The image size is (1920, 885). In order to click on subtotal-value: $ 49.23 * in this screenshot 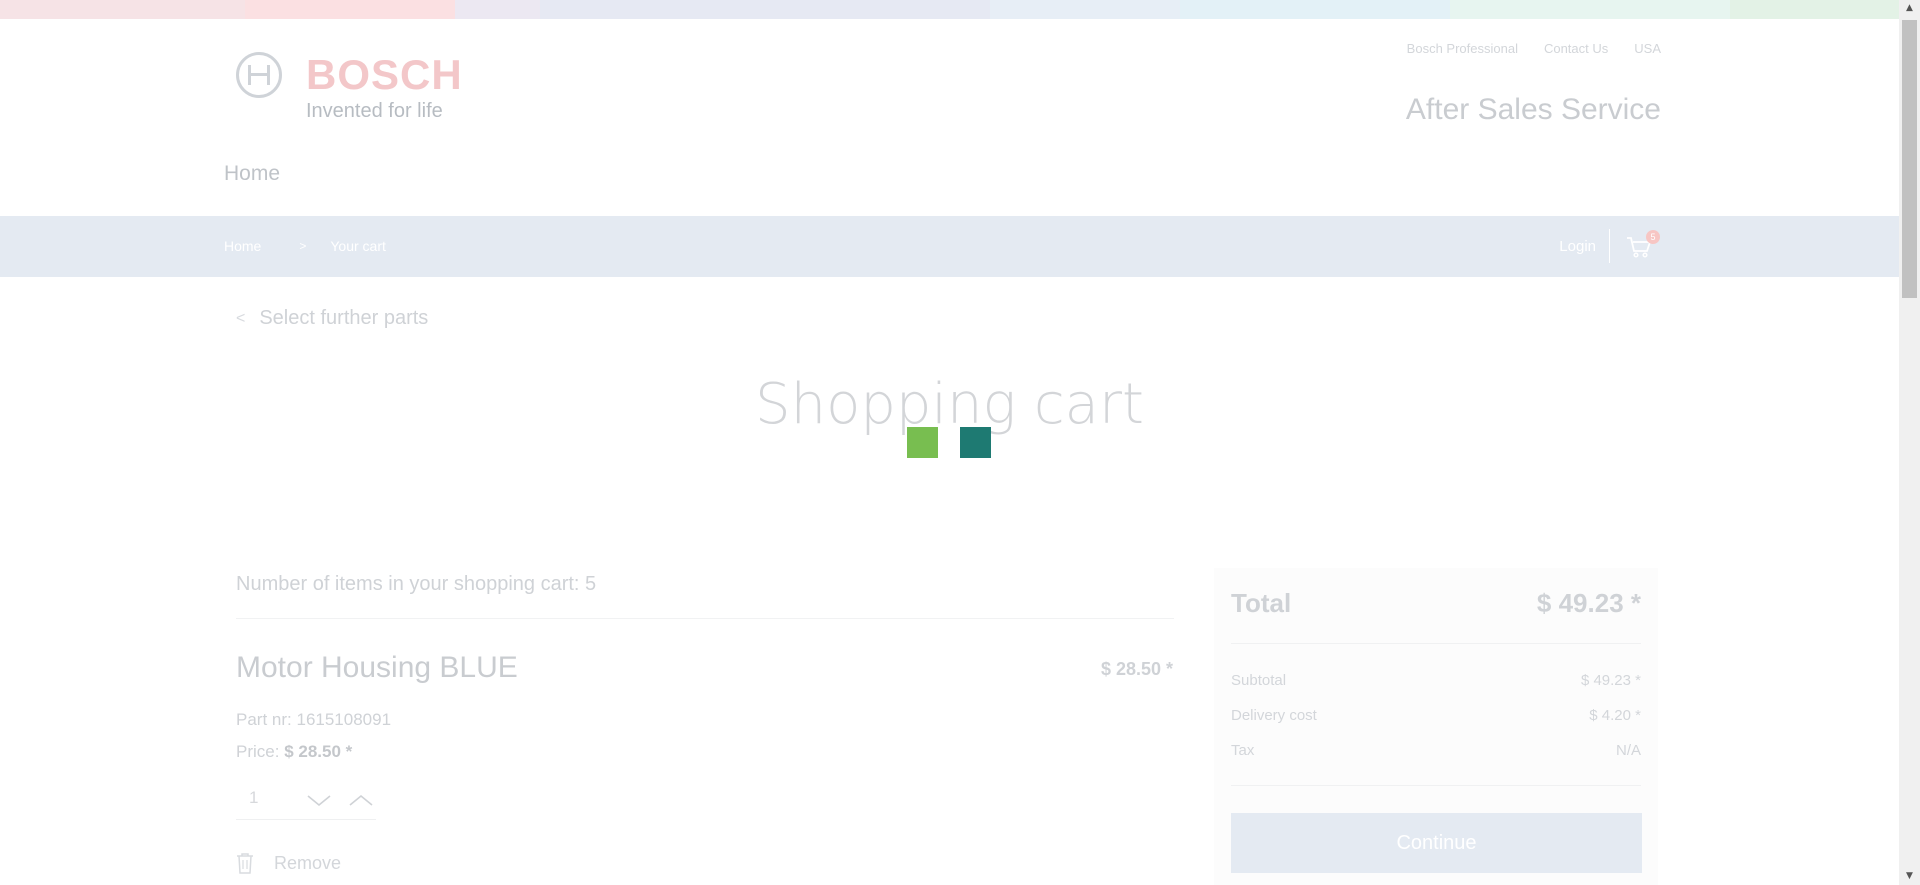, I will do `click(1610, 680)`.